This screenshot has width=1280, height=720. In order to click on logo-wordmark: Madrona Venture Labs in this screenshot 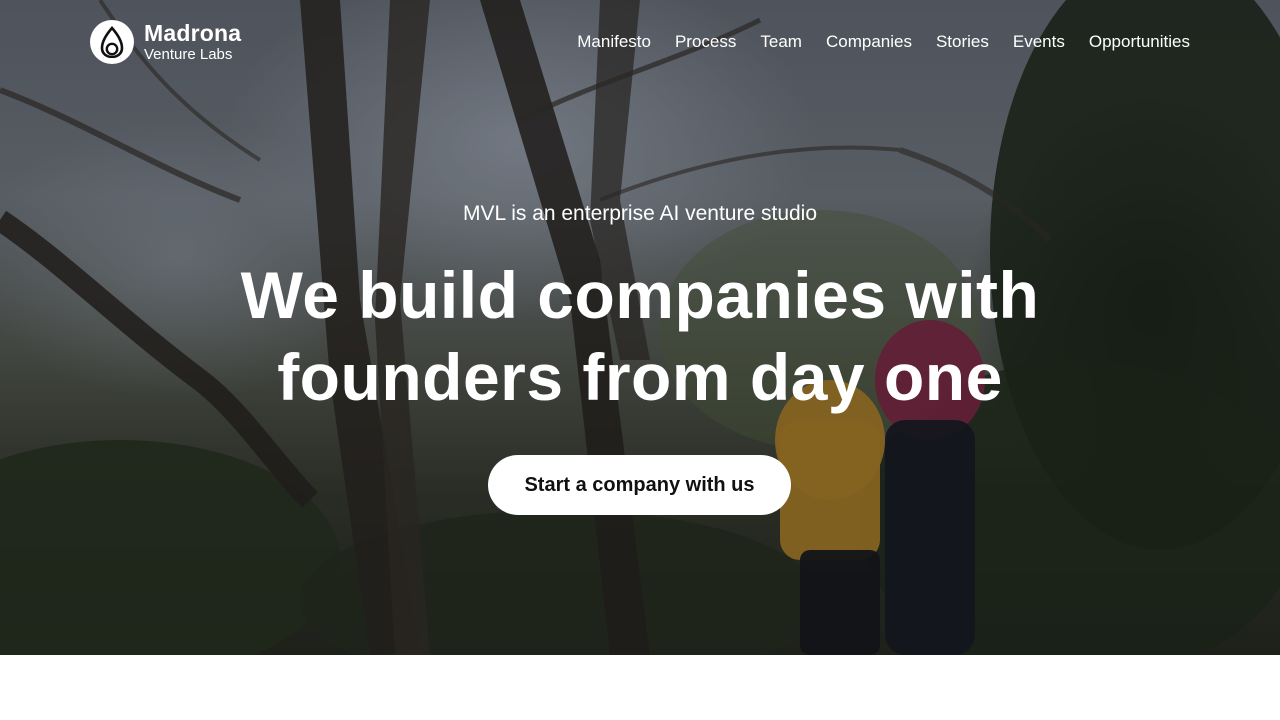, I will do `click(193, 41)`.